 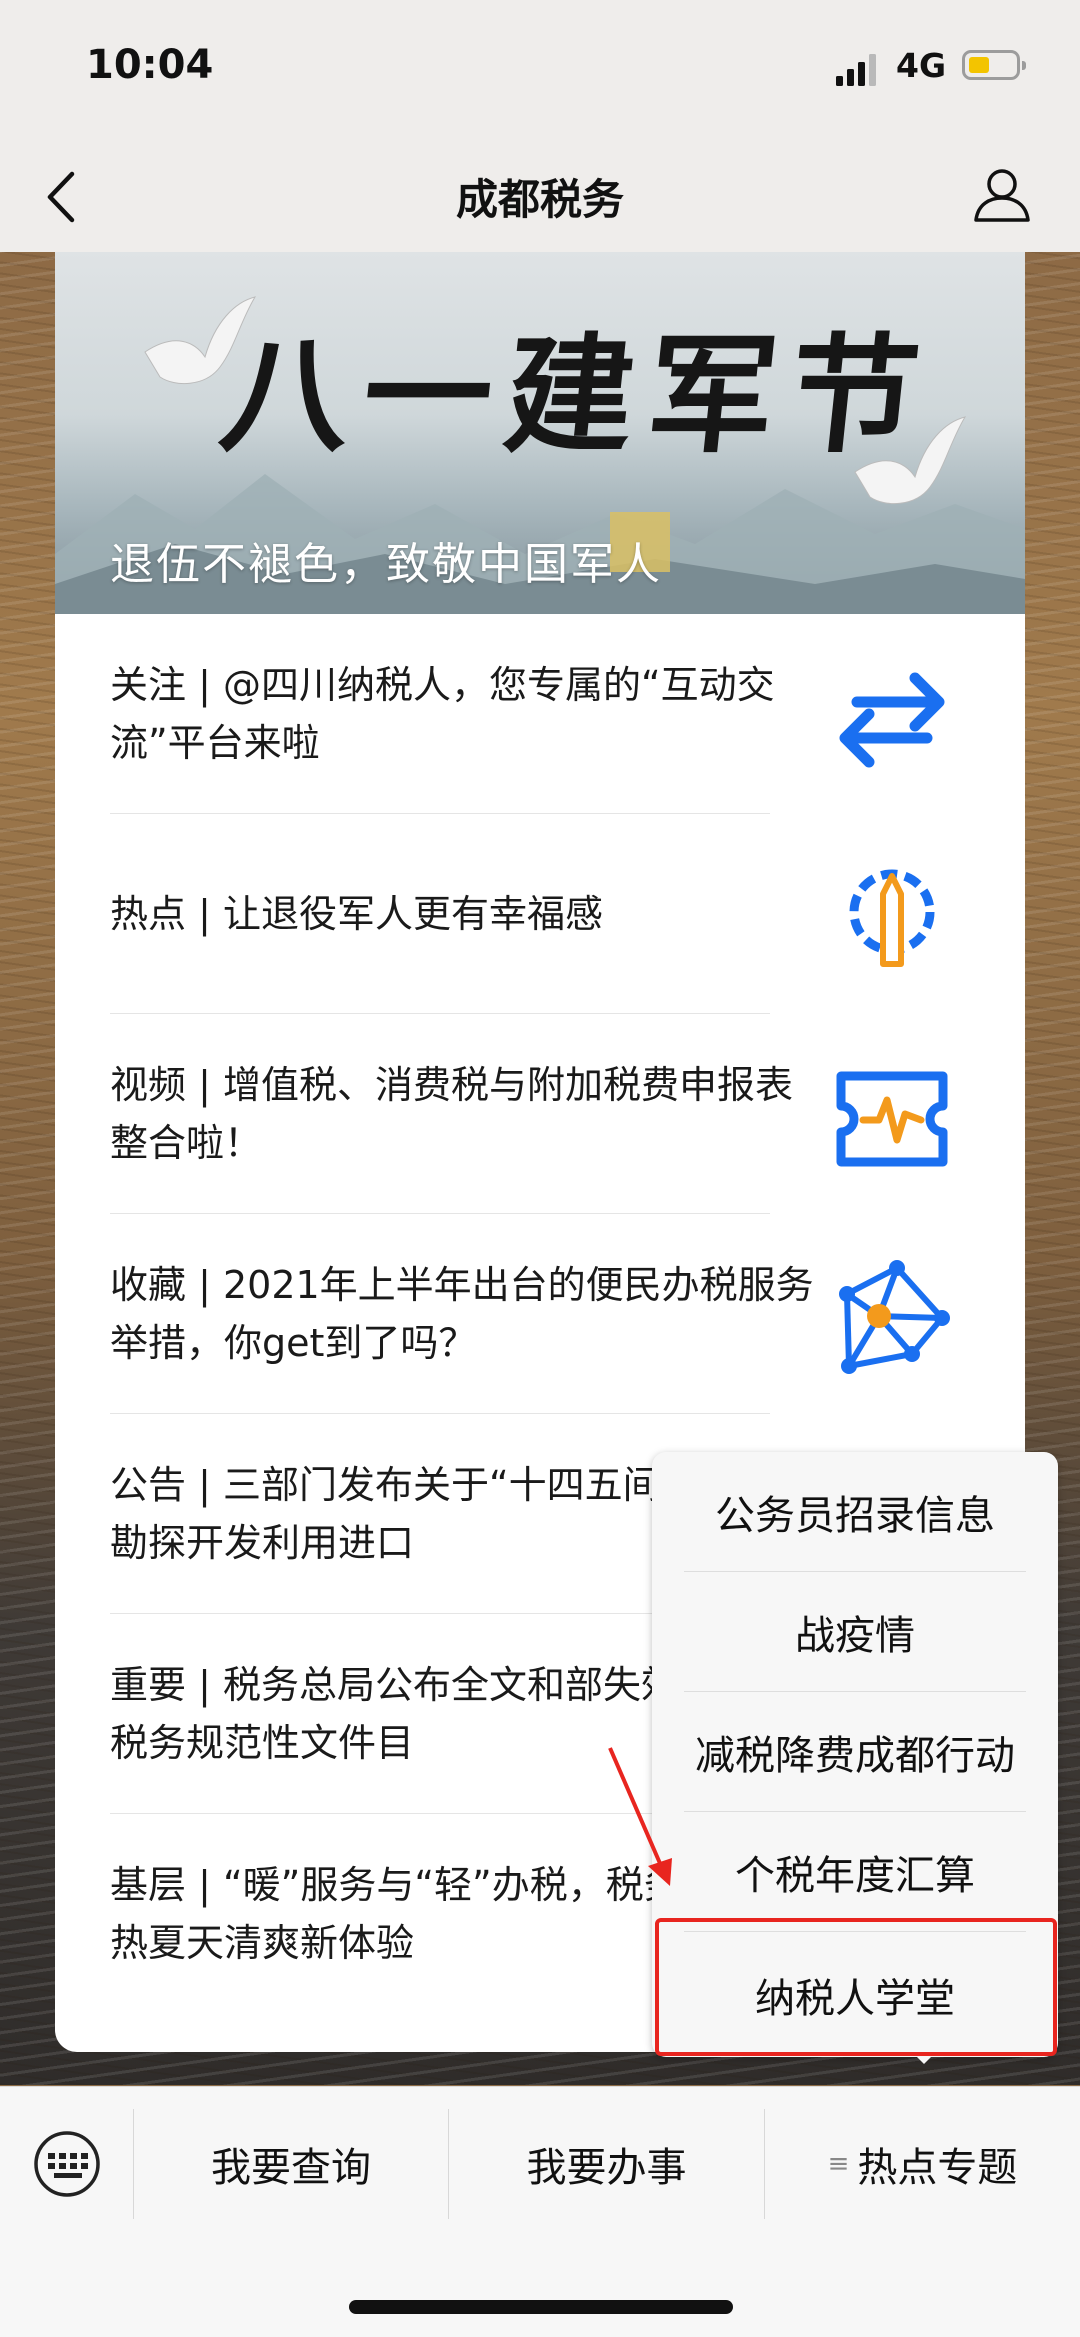 What do you see at coordinates (67, 2164) in the screenshot?
I see `keyboard-icon` at bounding box center [67, 2164].